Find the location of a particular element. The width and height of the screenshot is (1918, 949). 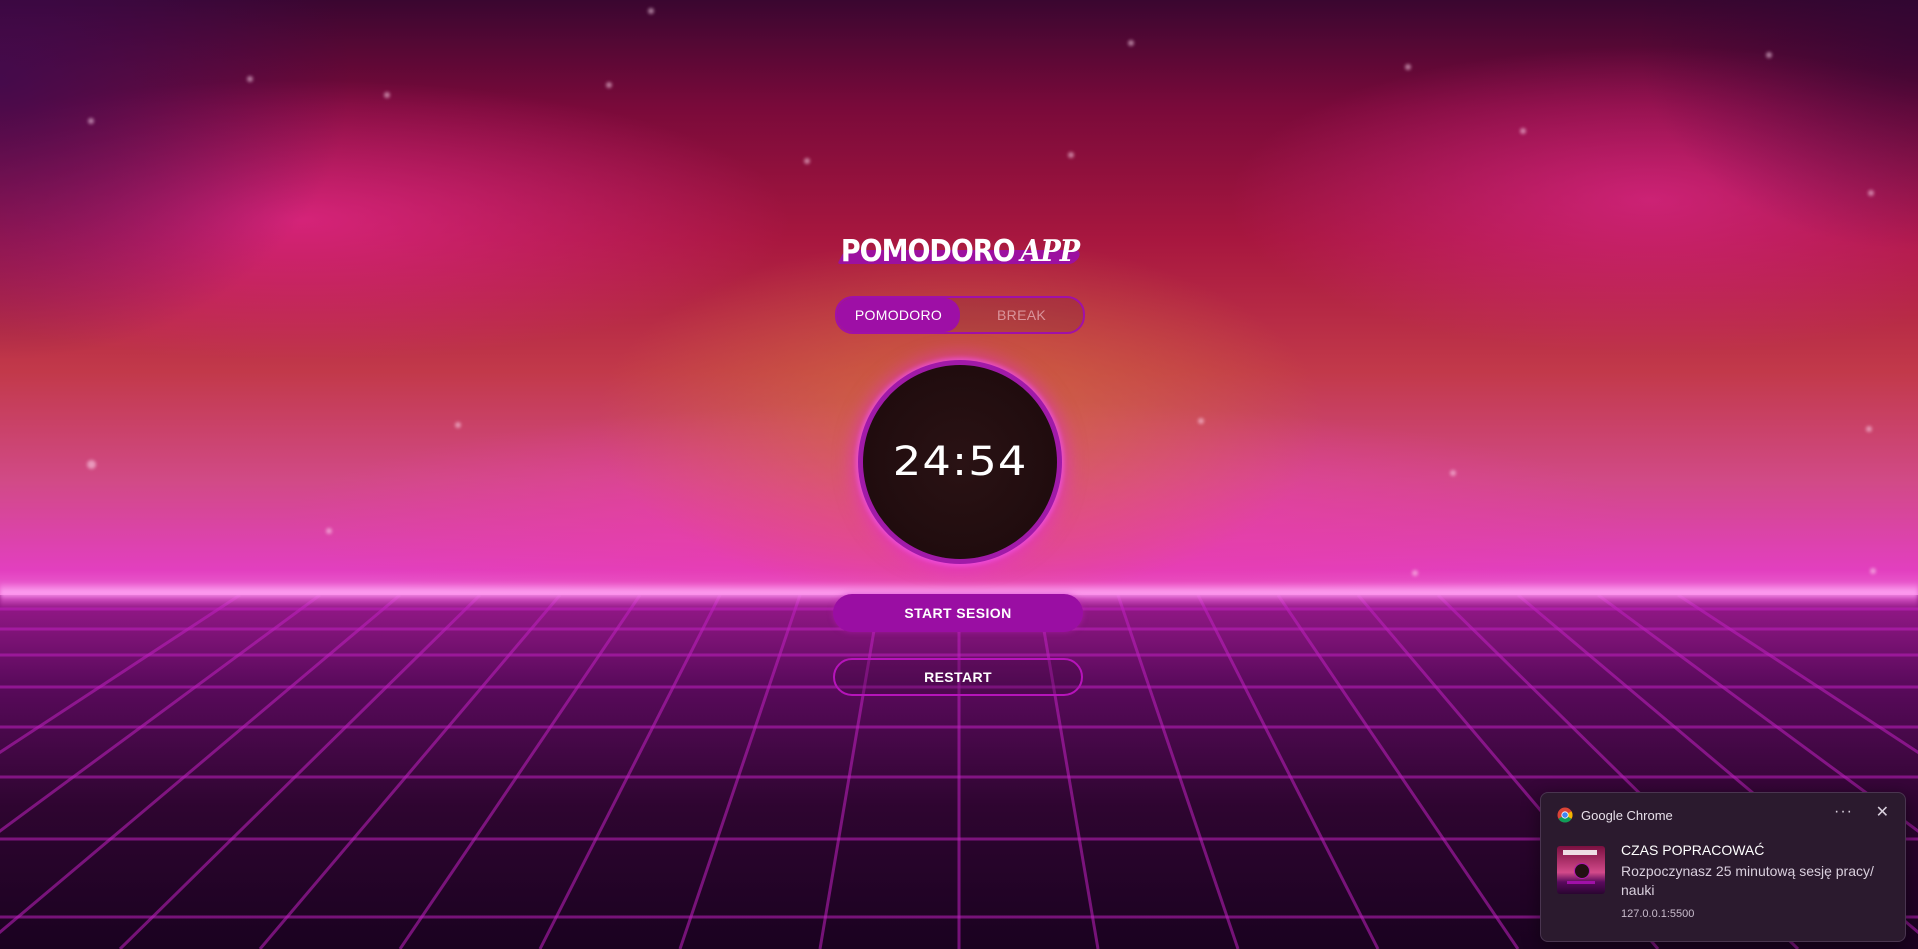

mode-toggle: POMODORO BREAK is located at coordinates (960, 315).